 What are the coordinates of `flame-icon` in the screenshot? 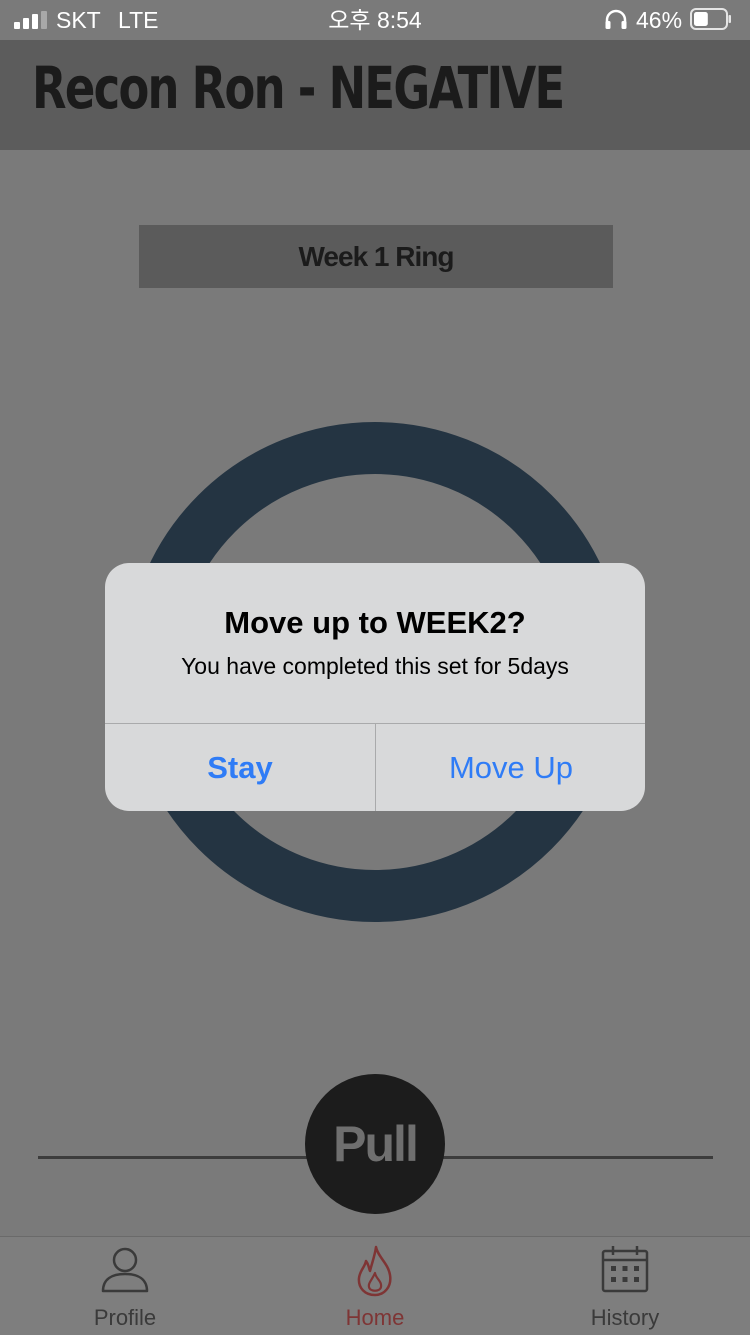 It's located at (374, 1271).